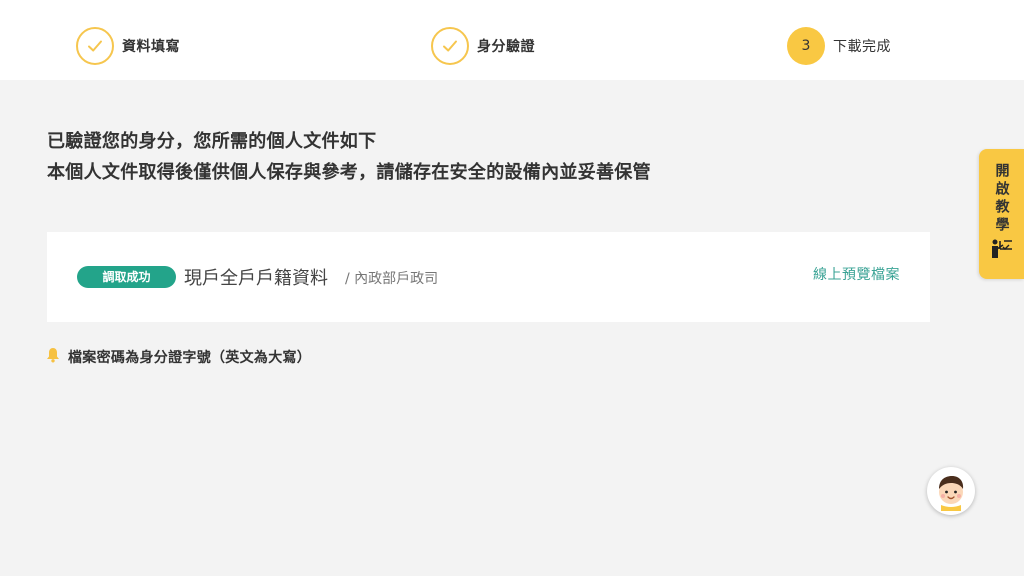  I want to click on tutorial-label: 開啟教學, so click(1001, 199).